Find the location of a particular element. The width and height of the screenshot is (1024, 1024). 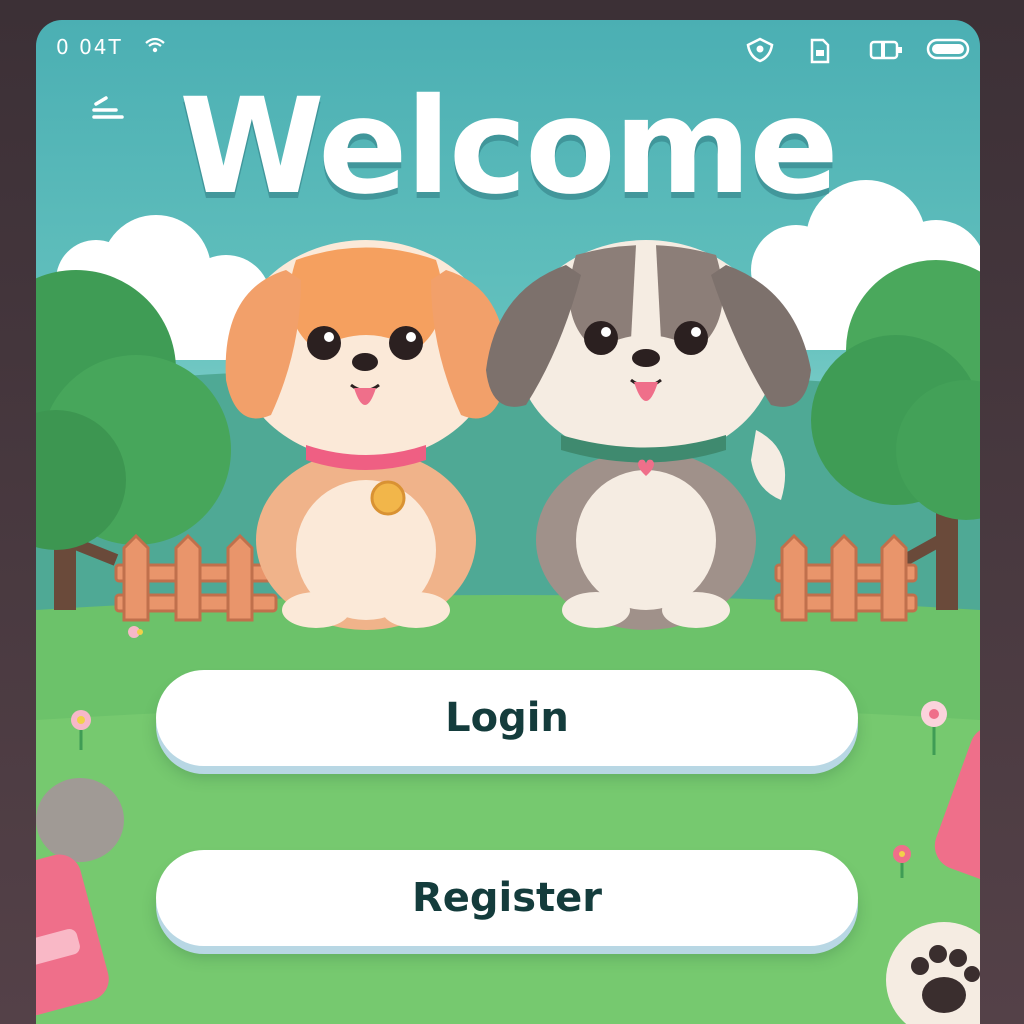

login-button: Login is located at coordinates (507, 718).